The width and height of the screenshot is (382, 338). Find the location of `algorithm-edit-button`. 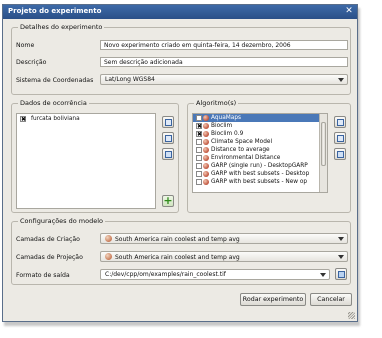

algorithm-edit-button is located at coordinates (340, 138).